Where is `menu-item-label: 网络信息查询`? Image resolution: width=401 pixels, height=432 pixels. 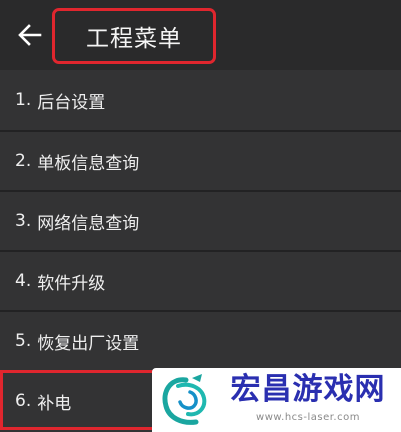 menu-item-label: 网络信息查询 is located at coordinates (88, 223).